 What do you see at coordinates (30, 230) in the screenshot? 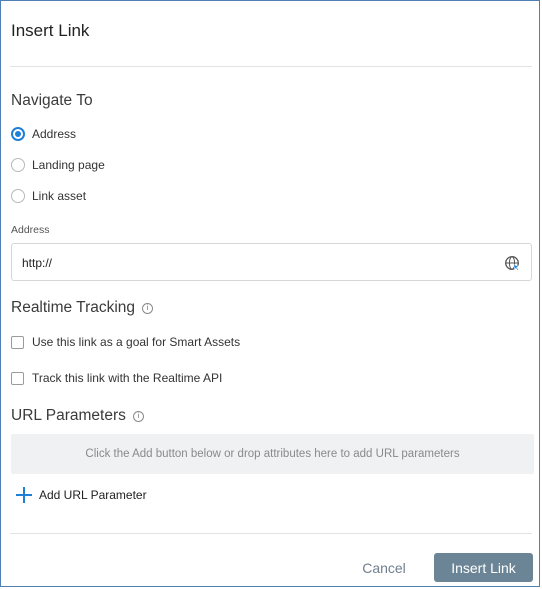
I see `address-label: Address` at bounding box center [30, 230].